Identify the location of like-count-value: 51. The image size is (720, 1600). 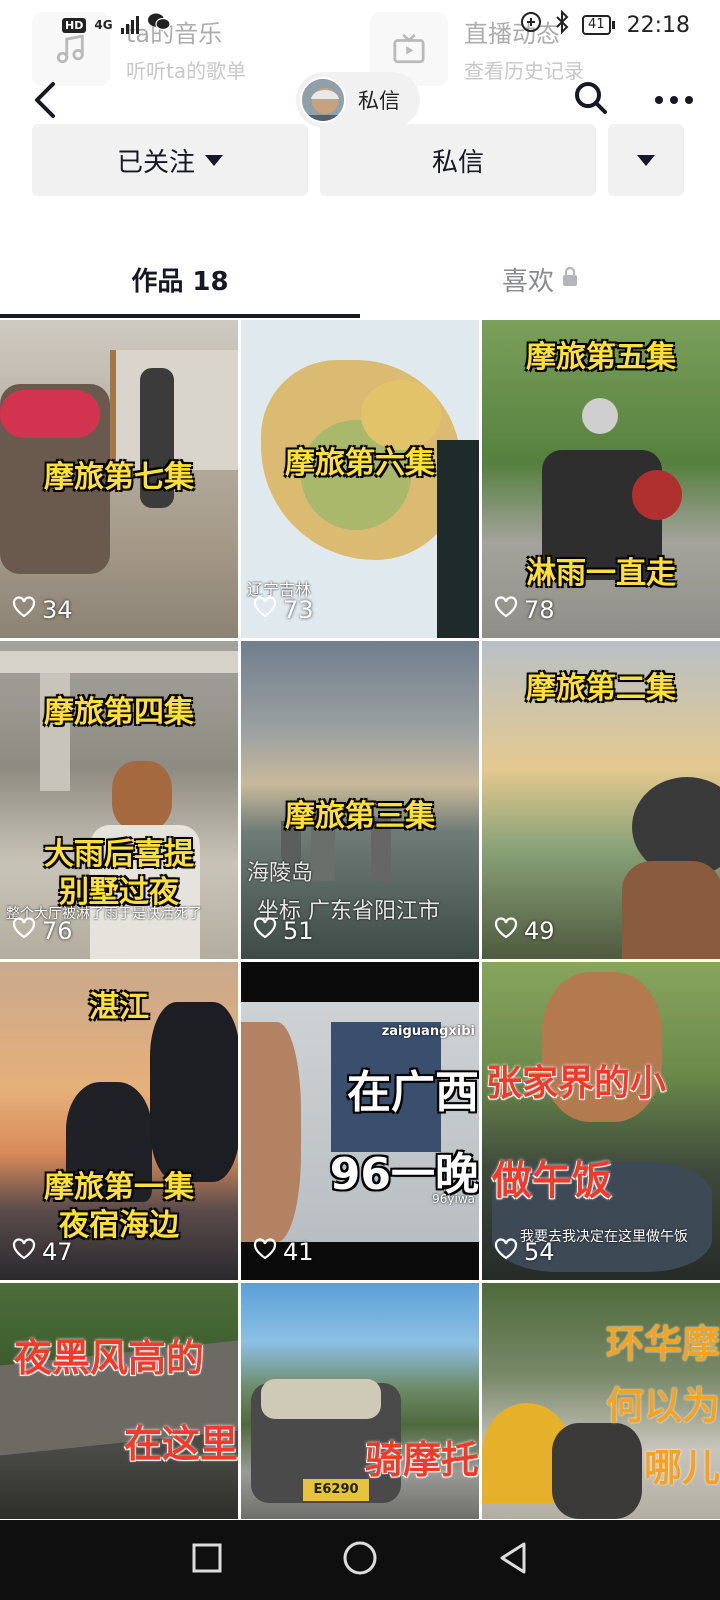
(298, 931).